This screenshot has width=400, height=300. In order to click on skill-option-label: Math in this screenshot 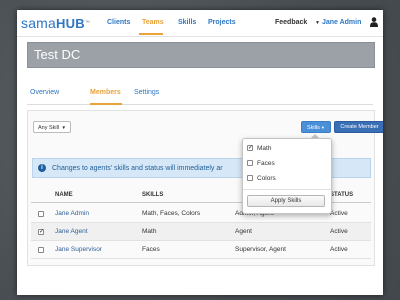, I will do `click(264, 148)`.